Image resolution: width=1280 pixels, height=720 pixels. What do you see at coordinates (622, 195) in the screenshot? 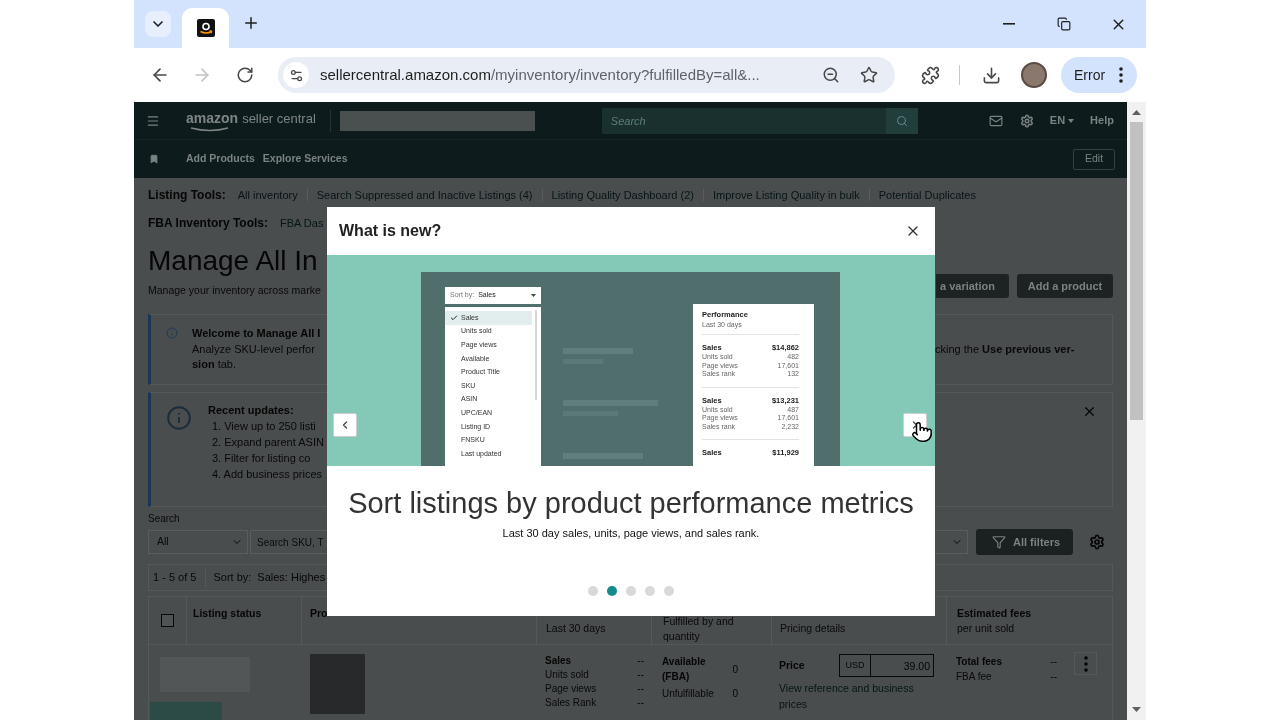
I see `tool-link: Listing Quality Dashboard (2)` at bounding box center [622, 195].